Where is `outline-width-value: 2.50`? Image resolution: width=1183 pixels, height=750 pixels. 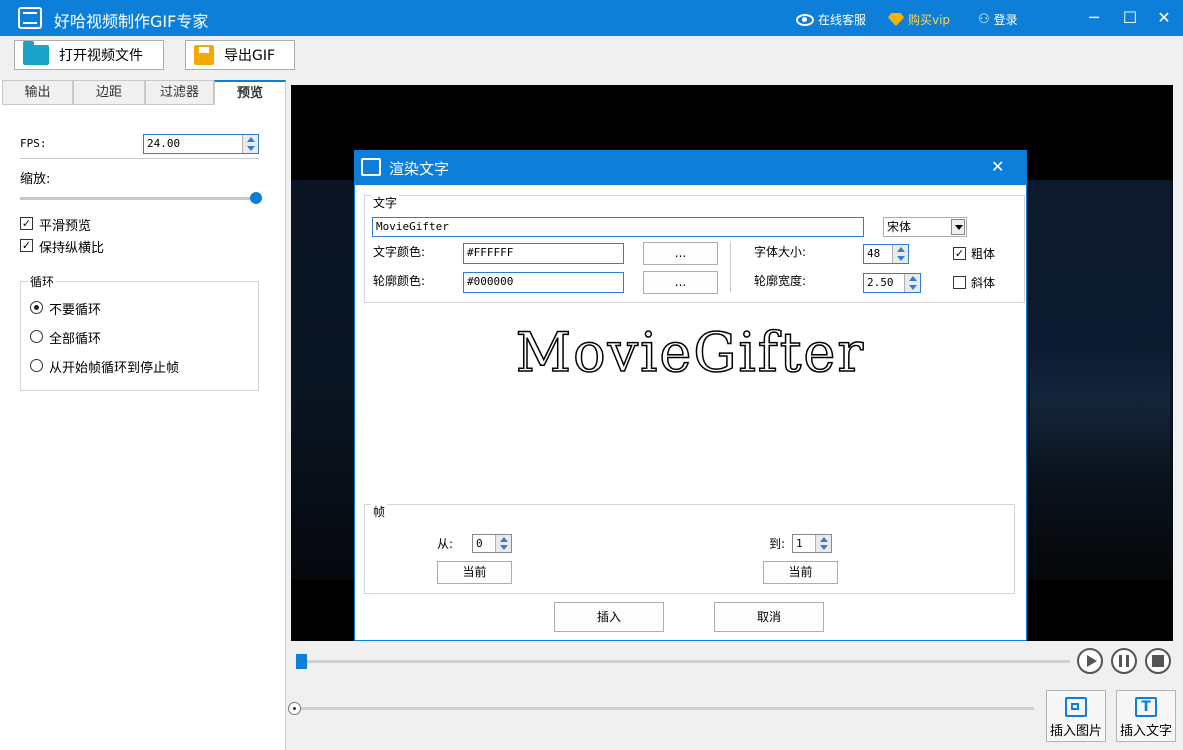 outline-width-value: 2.50 is located at coordinates (880, 282).